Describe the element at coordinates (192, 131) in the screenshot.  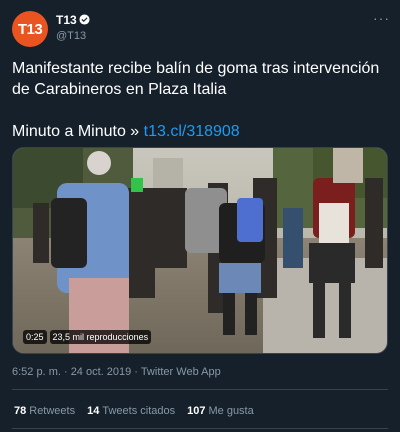
I see `tweet-link: t13.cl/318908` at that location.